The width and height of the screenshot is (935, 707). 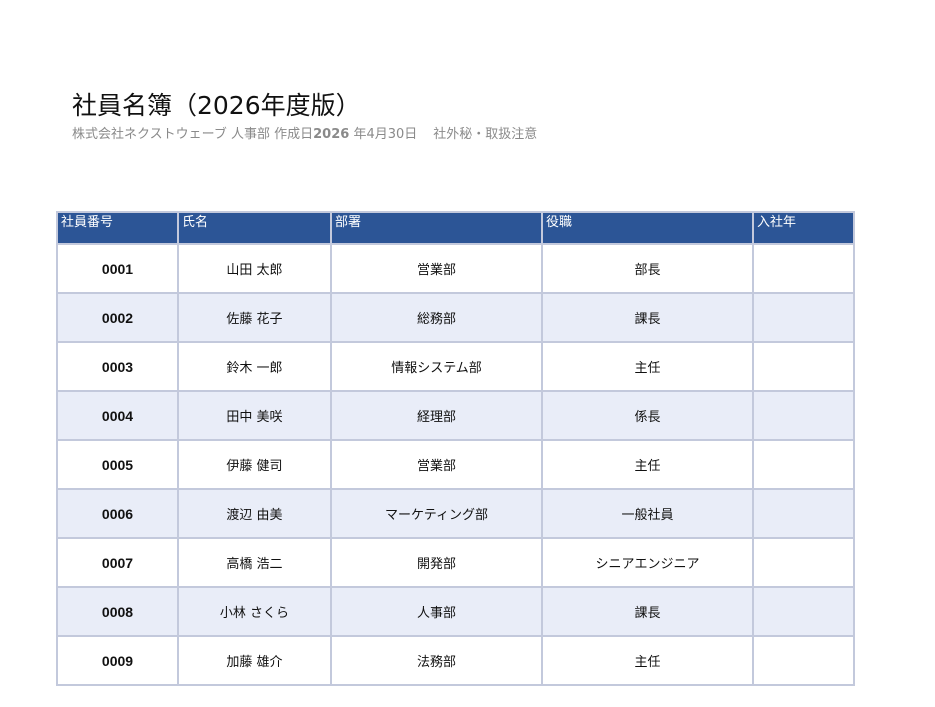 I want to click on table-row: 0007 高橋 浩二 開発部 シニアエンジニア, so click(x=455, y=562).